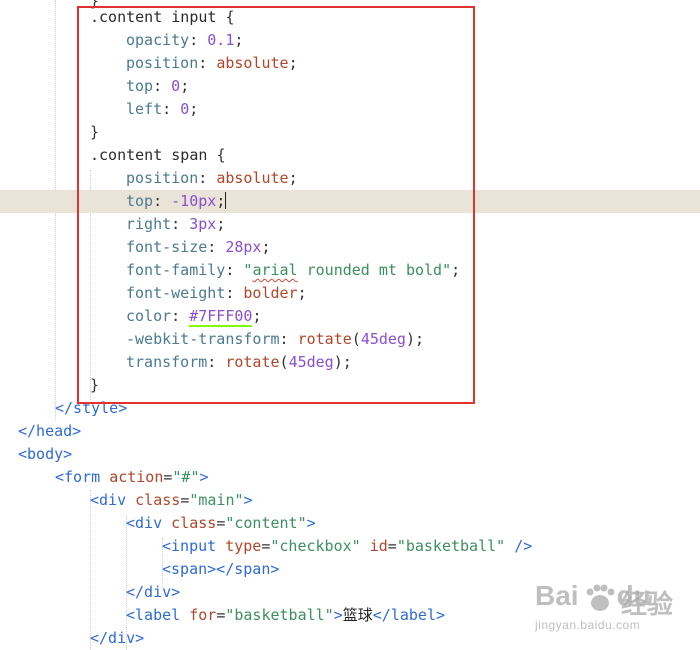  I want to click on code-token: right, so click(149, 224).